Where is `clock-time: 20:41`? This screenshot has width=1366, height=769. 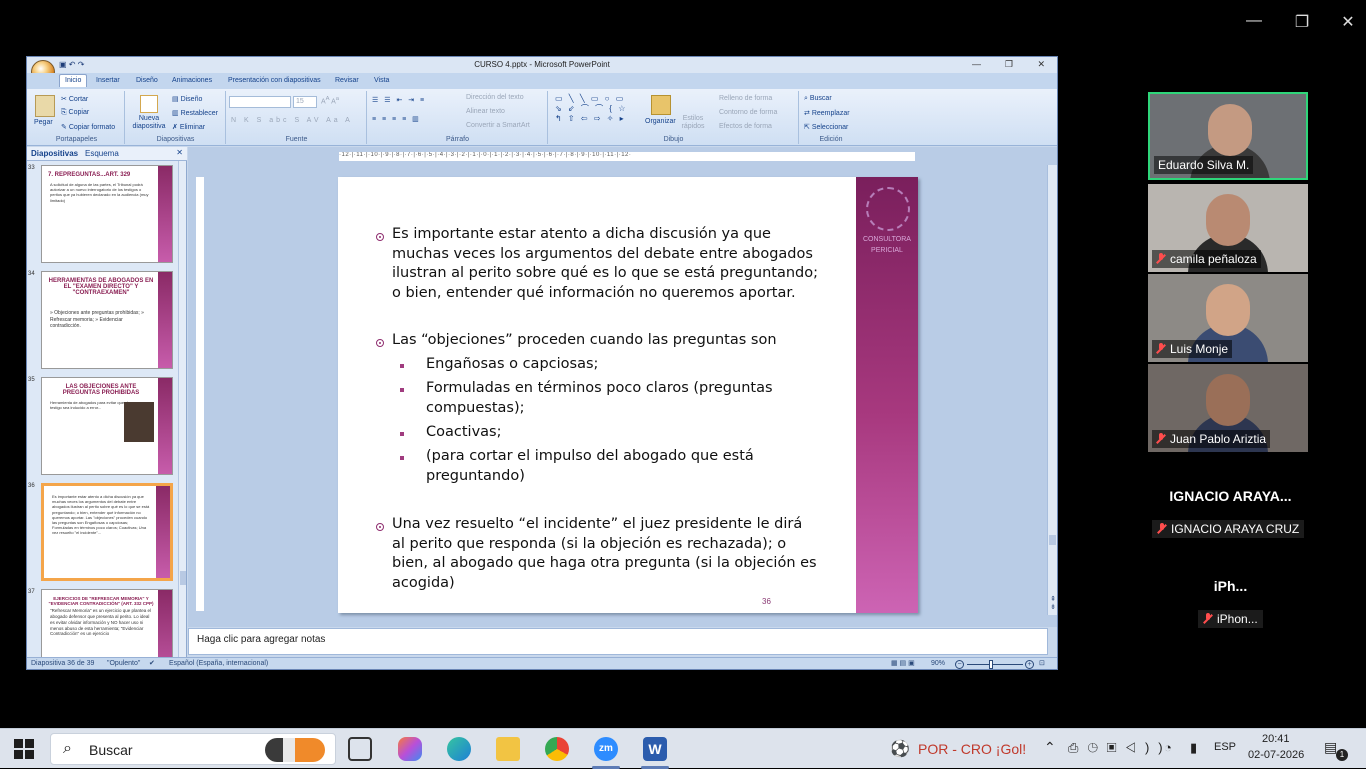 clock-time: 20:41 is located at coordinates (1276, 739).